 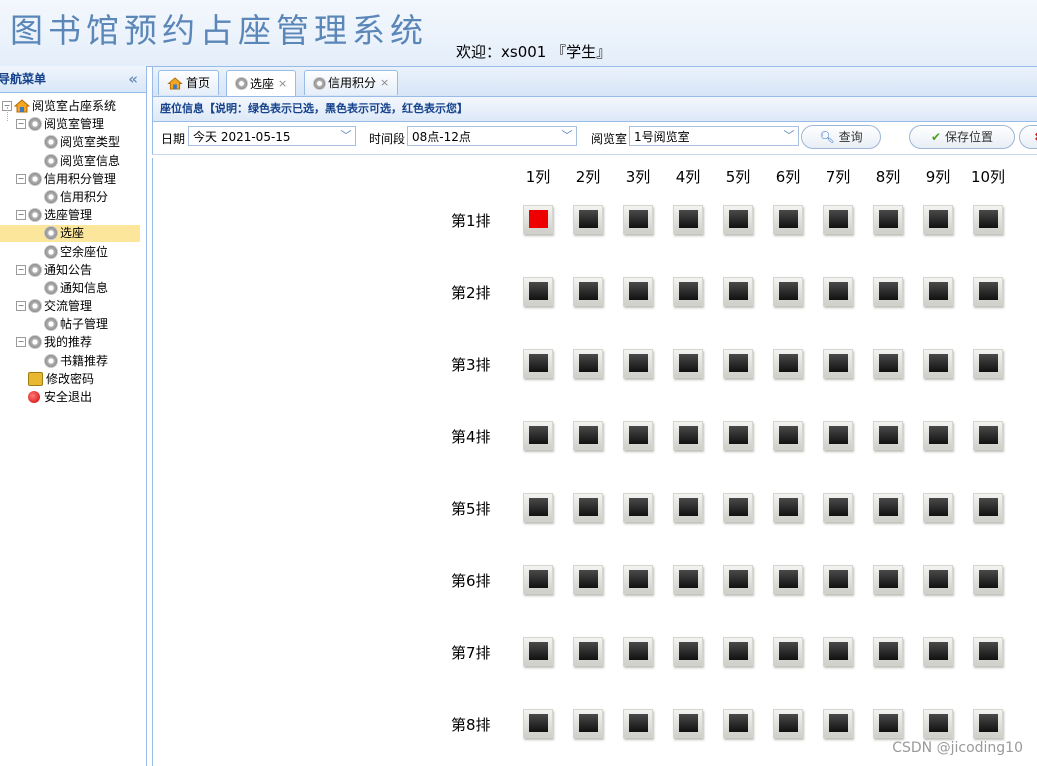 I want to click on sidebar-item: 阅览室信息, so click(x=73, y=161).